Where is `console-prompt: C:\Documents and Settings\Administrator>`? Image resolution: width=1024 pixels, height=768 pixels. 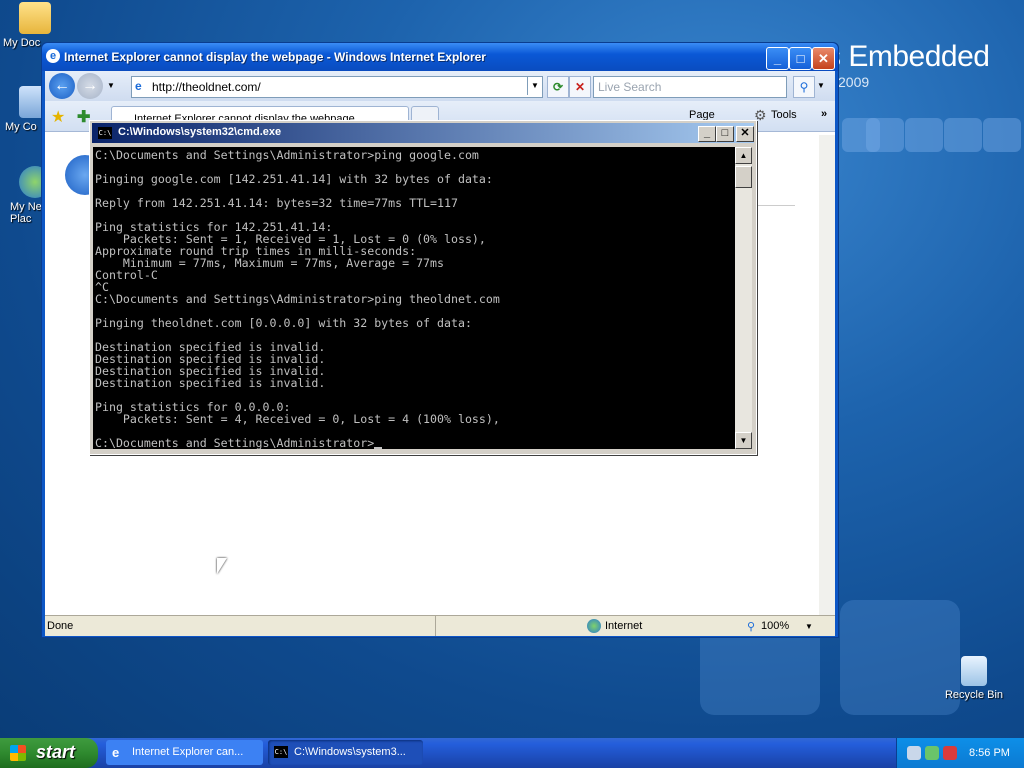
console-prompt: C:\Documents and Settings\Administrator> is located at coordinates (235, 442).